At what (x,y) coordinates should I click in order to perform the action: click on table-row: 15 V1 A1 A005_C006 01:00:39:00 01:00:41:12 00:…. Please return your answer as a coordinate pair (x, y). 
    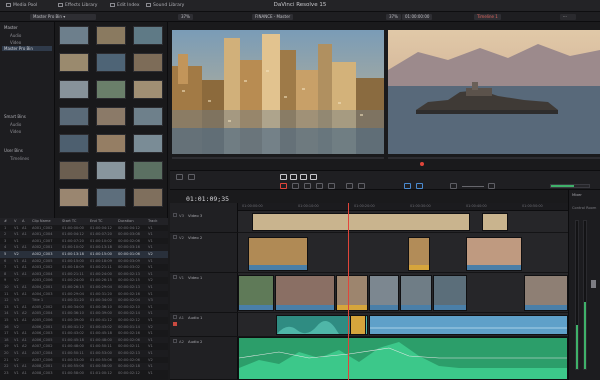
    Looking at the image, I should click on (84, 320).